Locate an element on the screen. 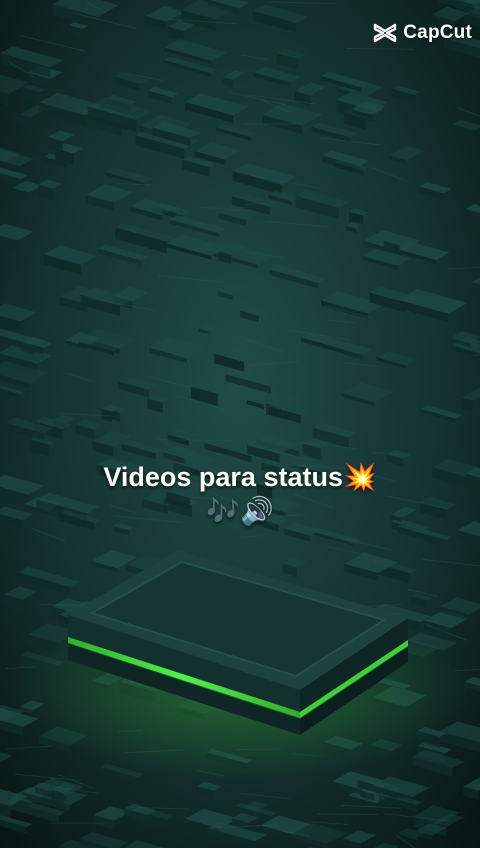  capcut-watermark: CapCut is located at coordinates (422, 33).